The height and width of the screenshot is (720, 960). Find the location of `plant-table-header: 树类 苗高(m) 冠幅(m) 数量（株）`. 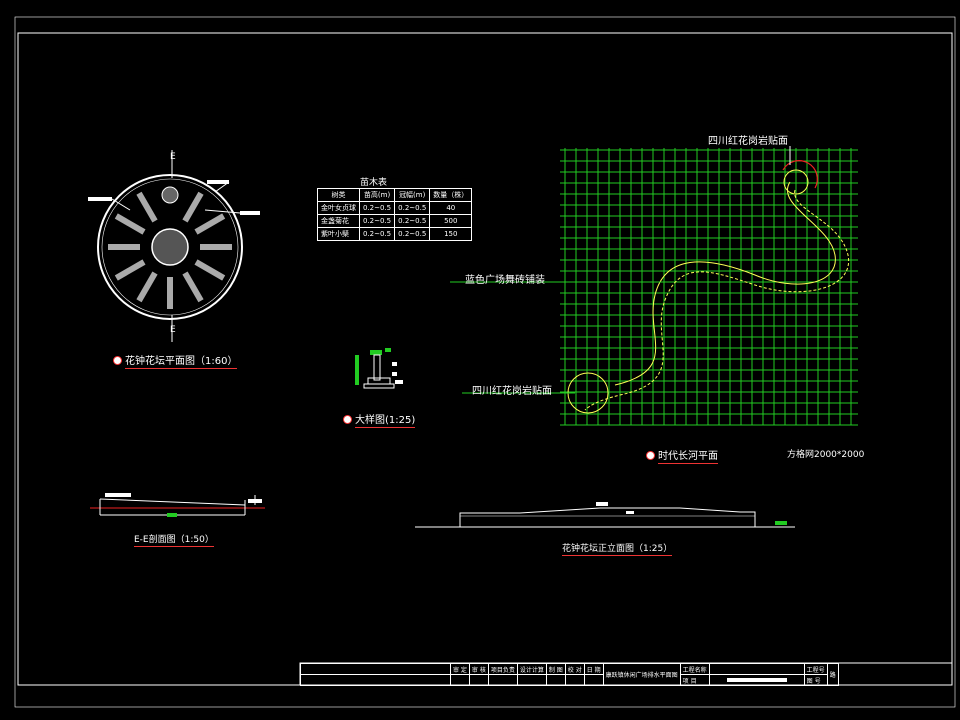

plant-table-header: 树类 苗高(m) 冠幅(m) 数量（株） is located at coordinates (395, 195).